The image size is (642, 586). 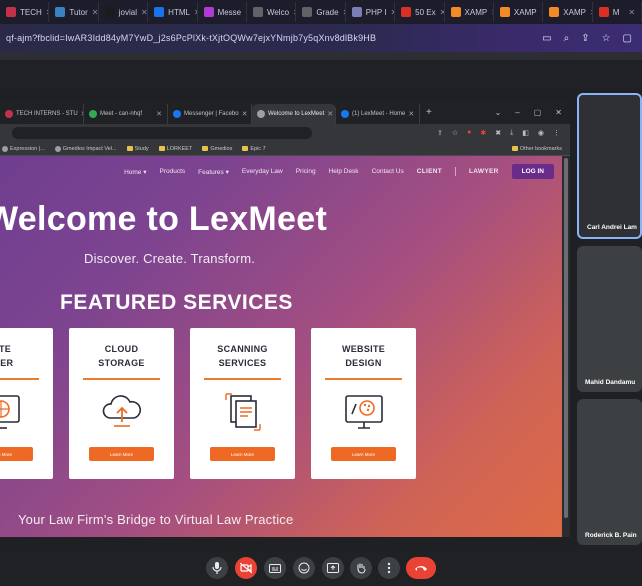 What do you see at coordinates (455, 133) in the screenshot?
I see `bookmark-star-icon: ☆` at bounding box center [455, 133].